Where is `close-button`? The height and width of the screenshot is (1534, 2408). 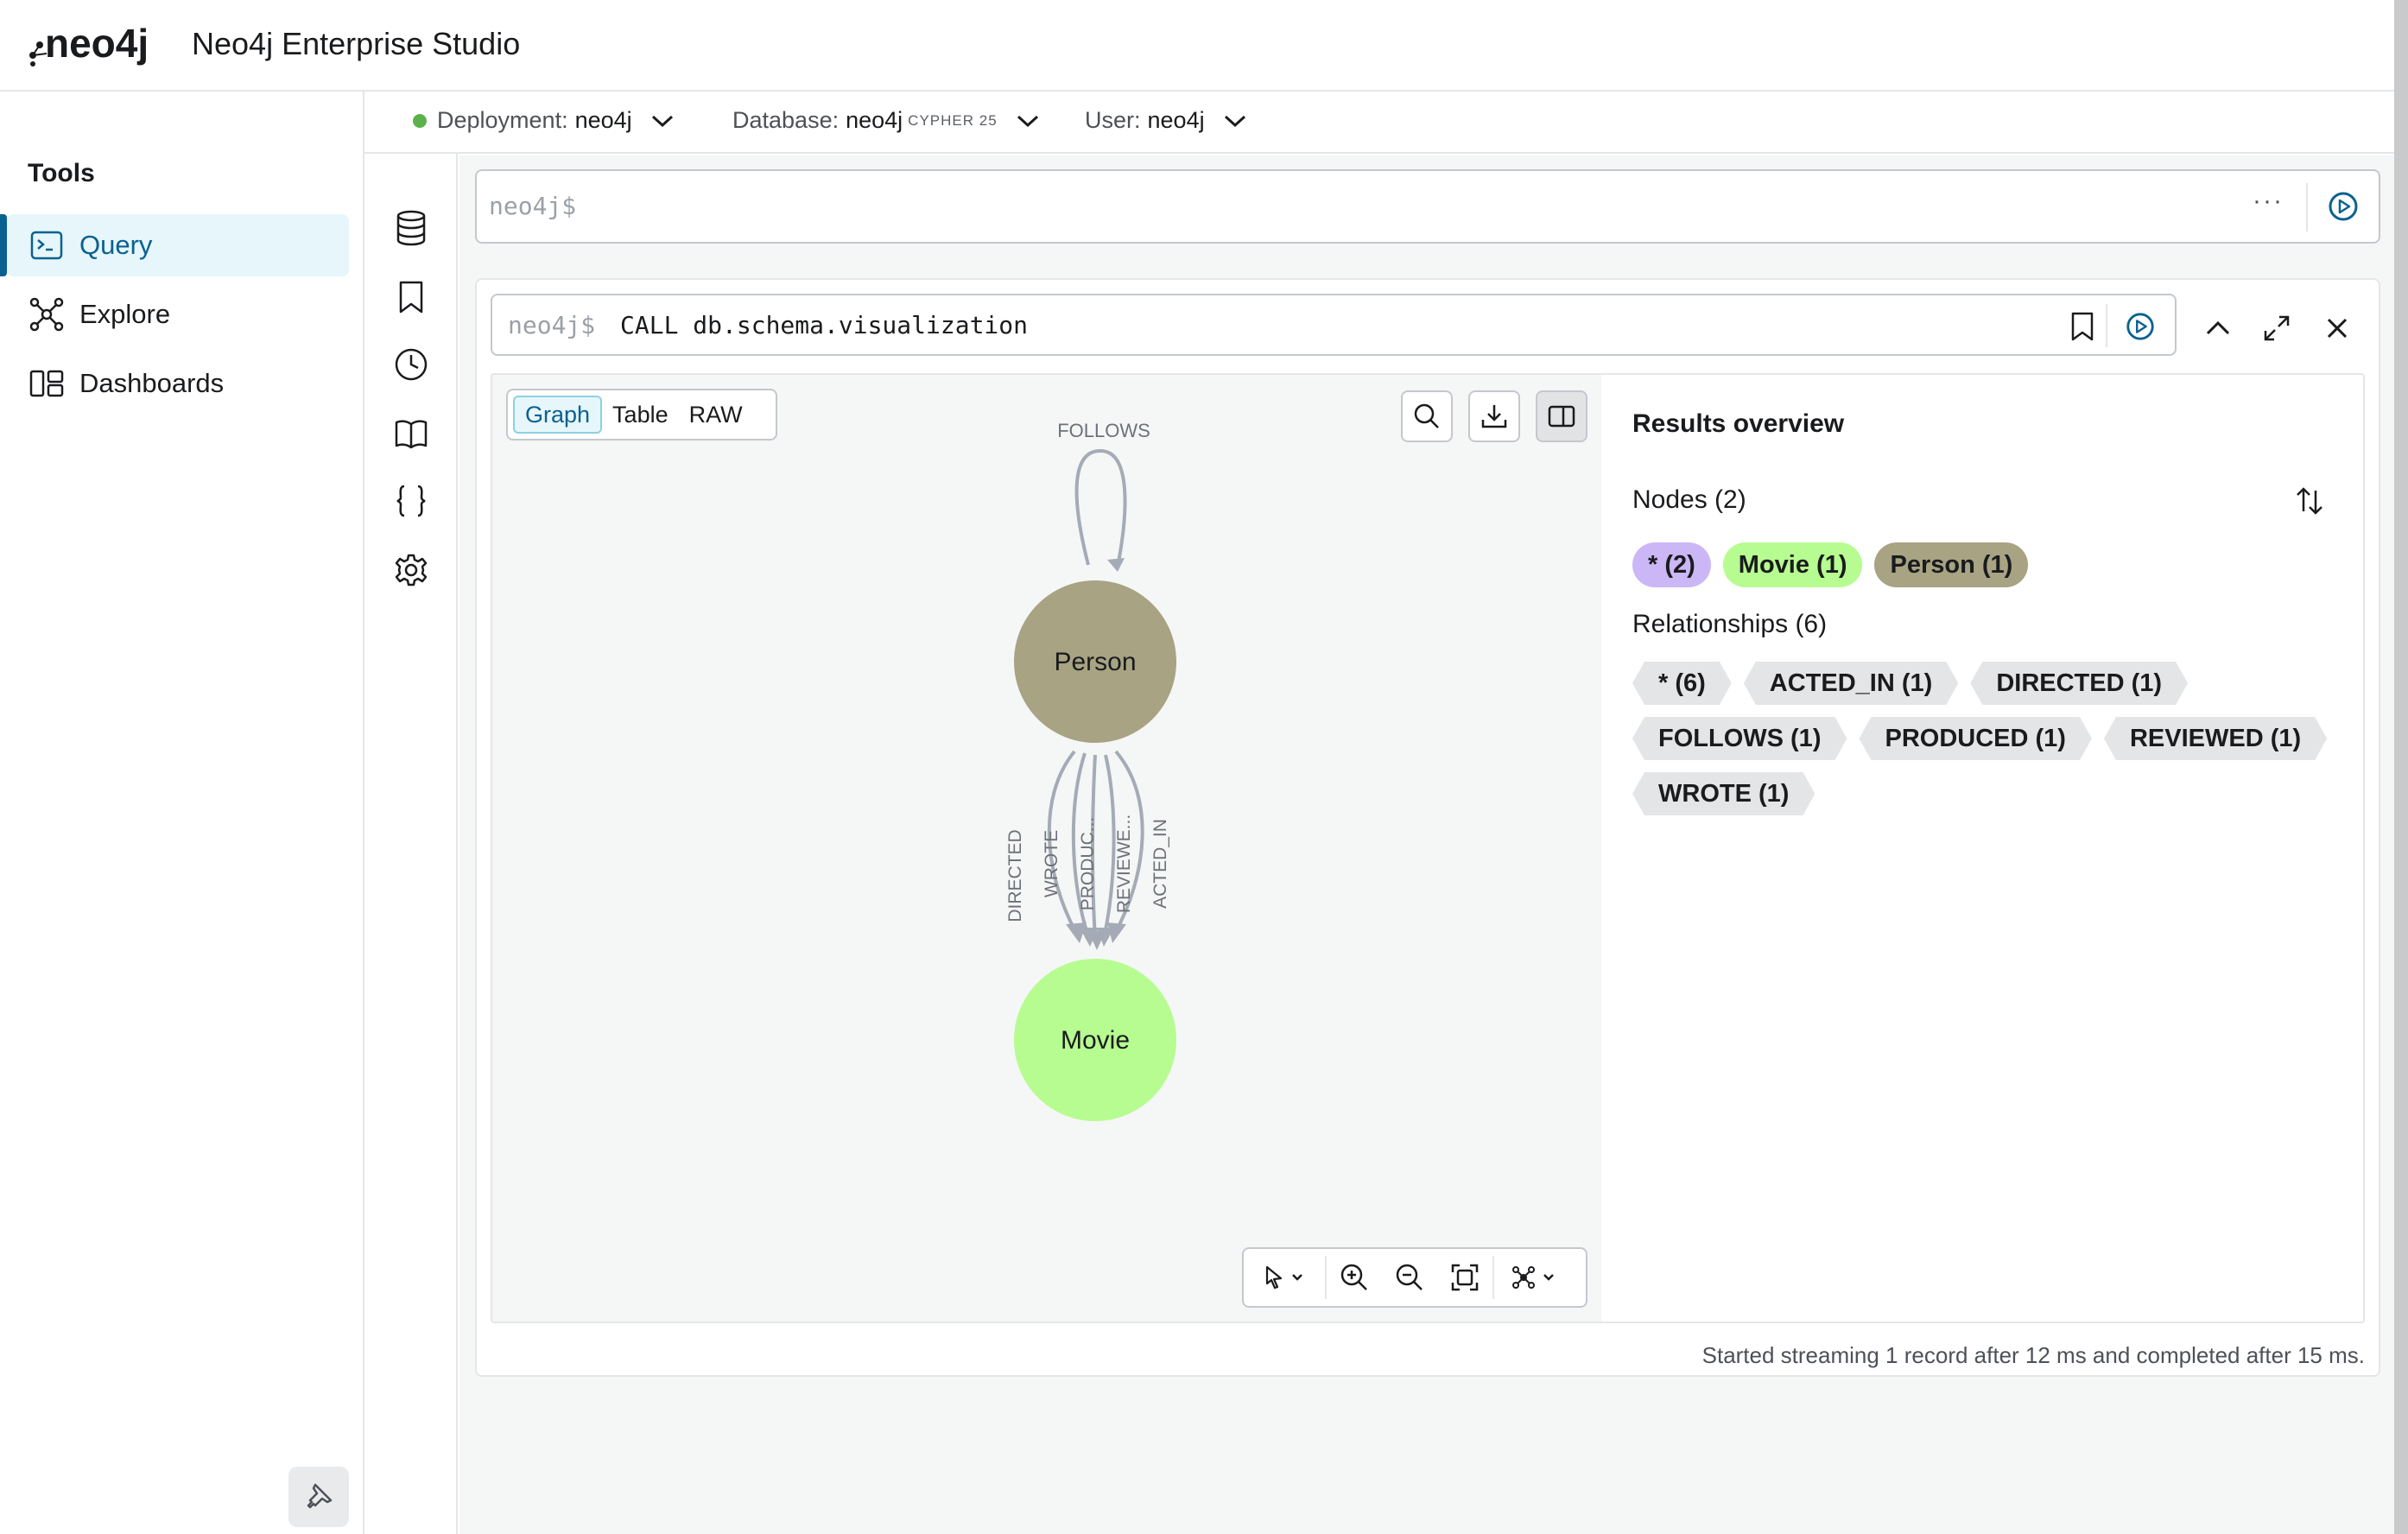 close-button is located at coordinates (2337, 328).